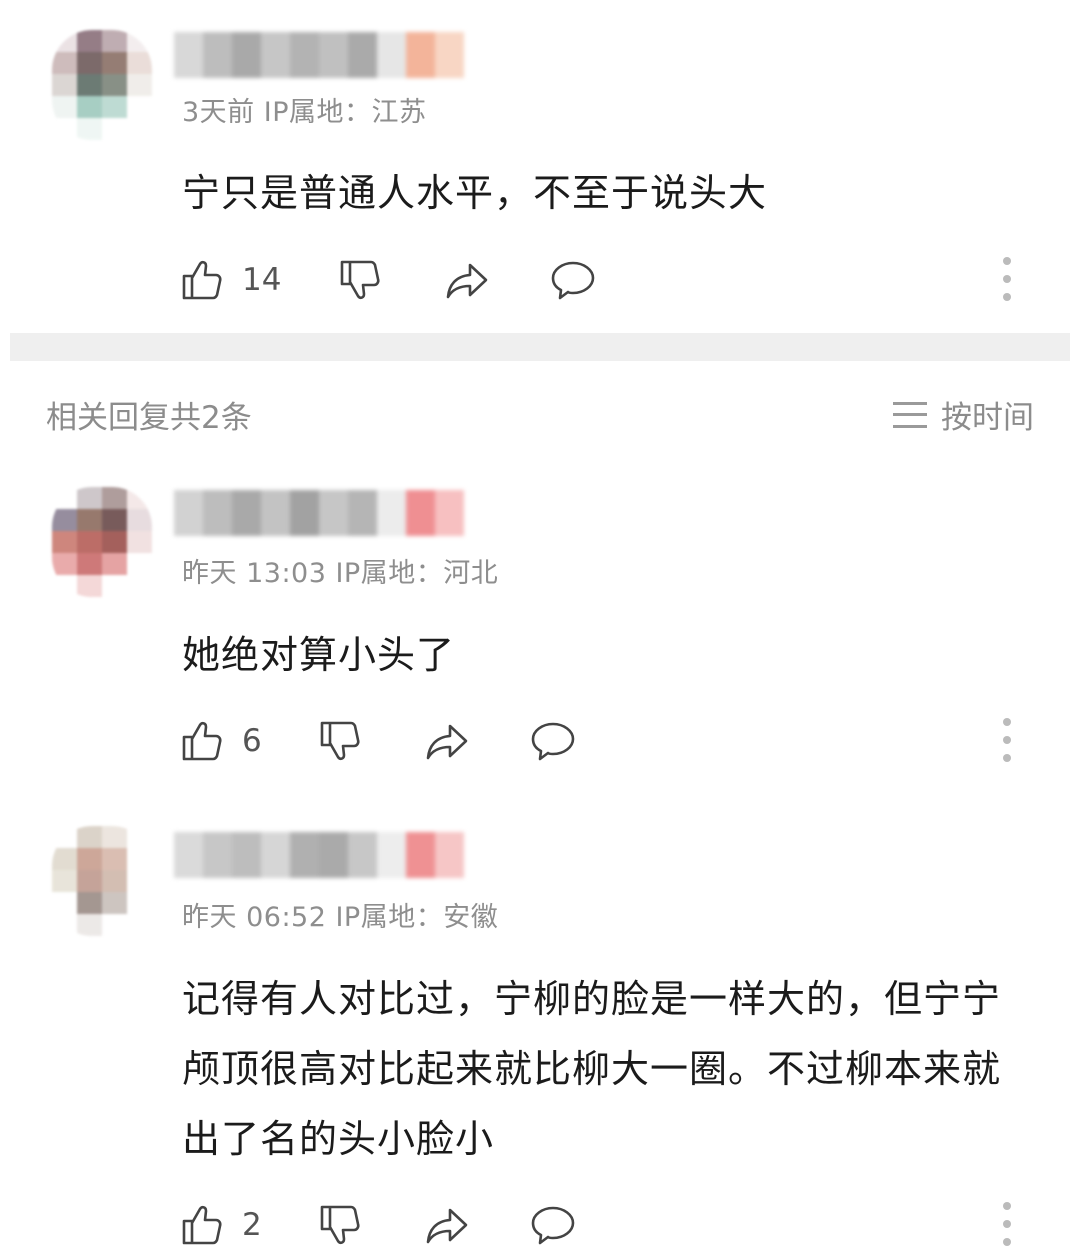 The height and width of the screenshot is (1254, 1080). Describe the element at coordinates (987, 418) in the screenshot. I see `sort-label: 按时间` at that location.